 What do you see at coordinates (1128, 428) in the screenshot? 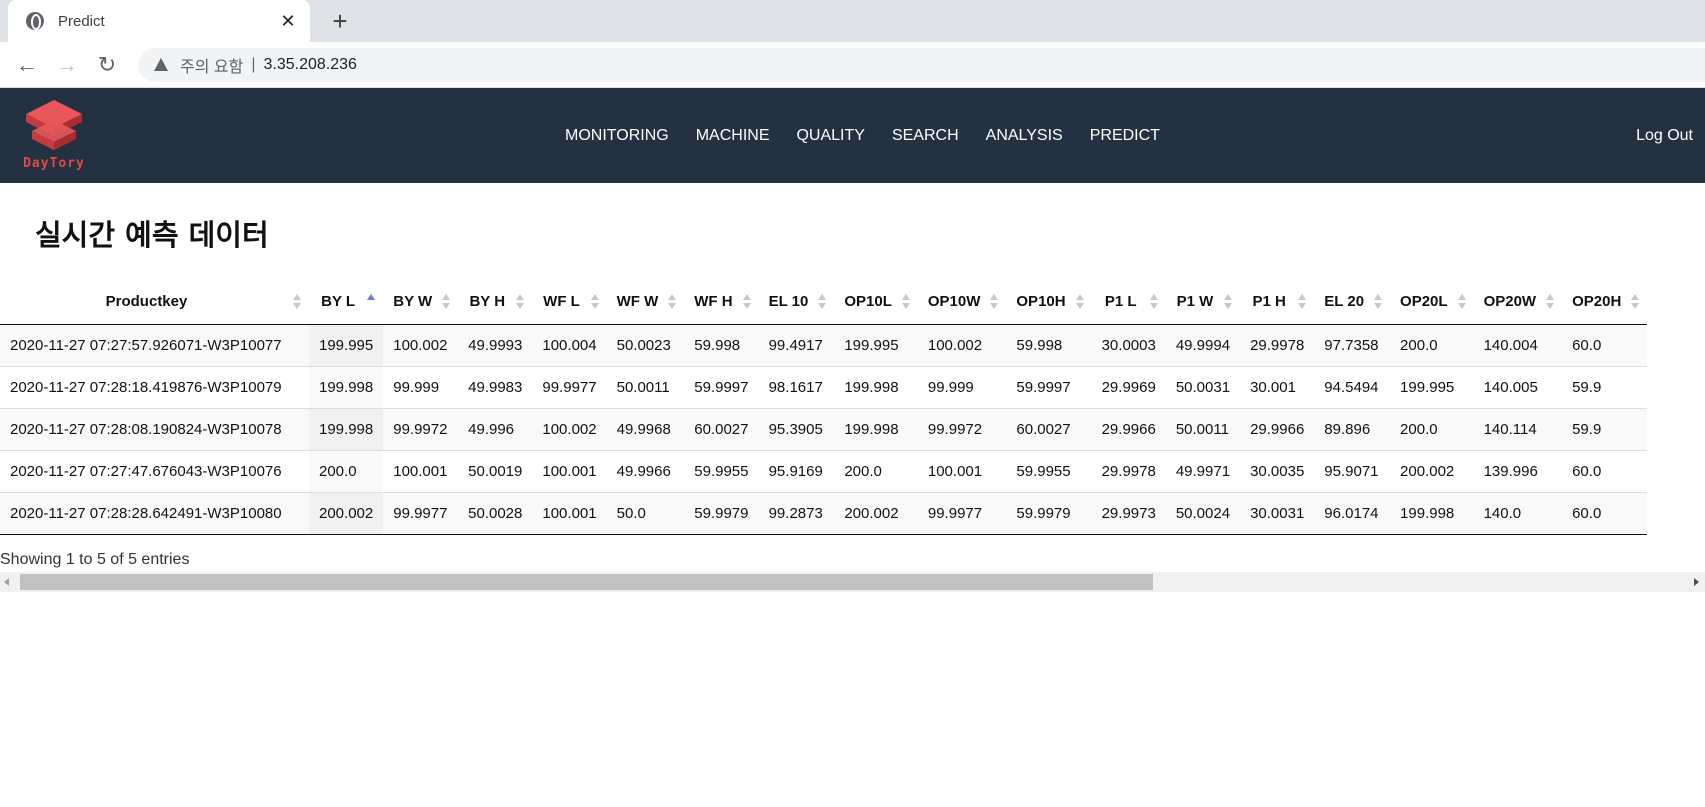
I see `table-cell: 29.9966` at bounding box center [1128, 428].